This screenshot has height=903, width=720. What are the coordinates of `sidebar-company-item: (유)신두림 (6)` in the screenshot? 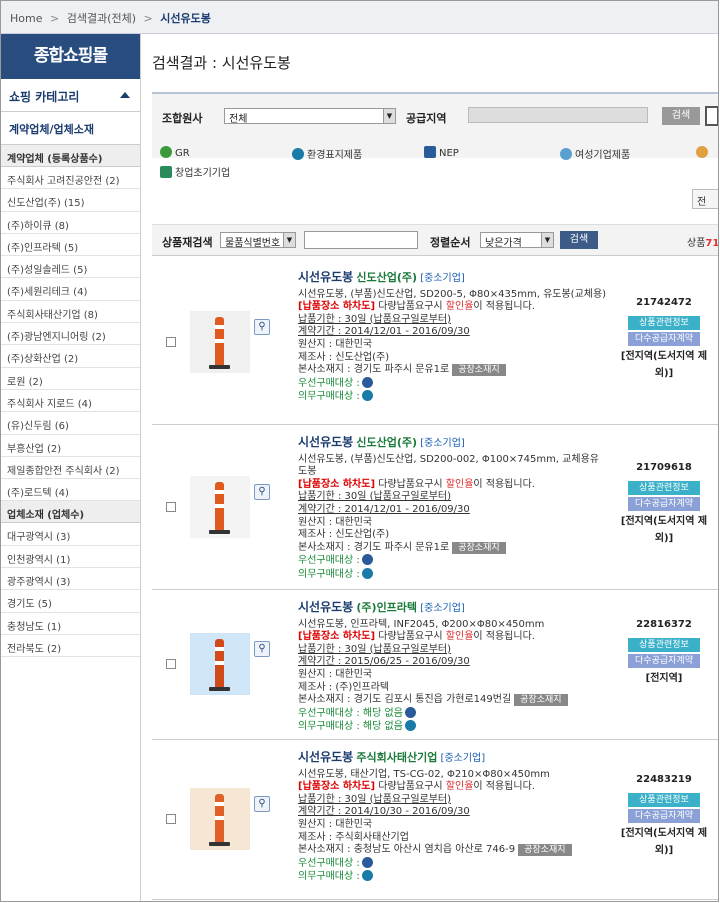 It's located at (70, 423).